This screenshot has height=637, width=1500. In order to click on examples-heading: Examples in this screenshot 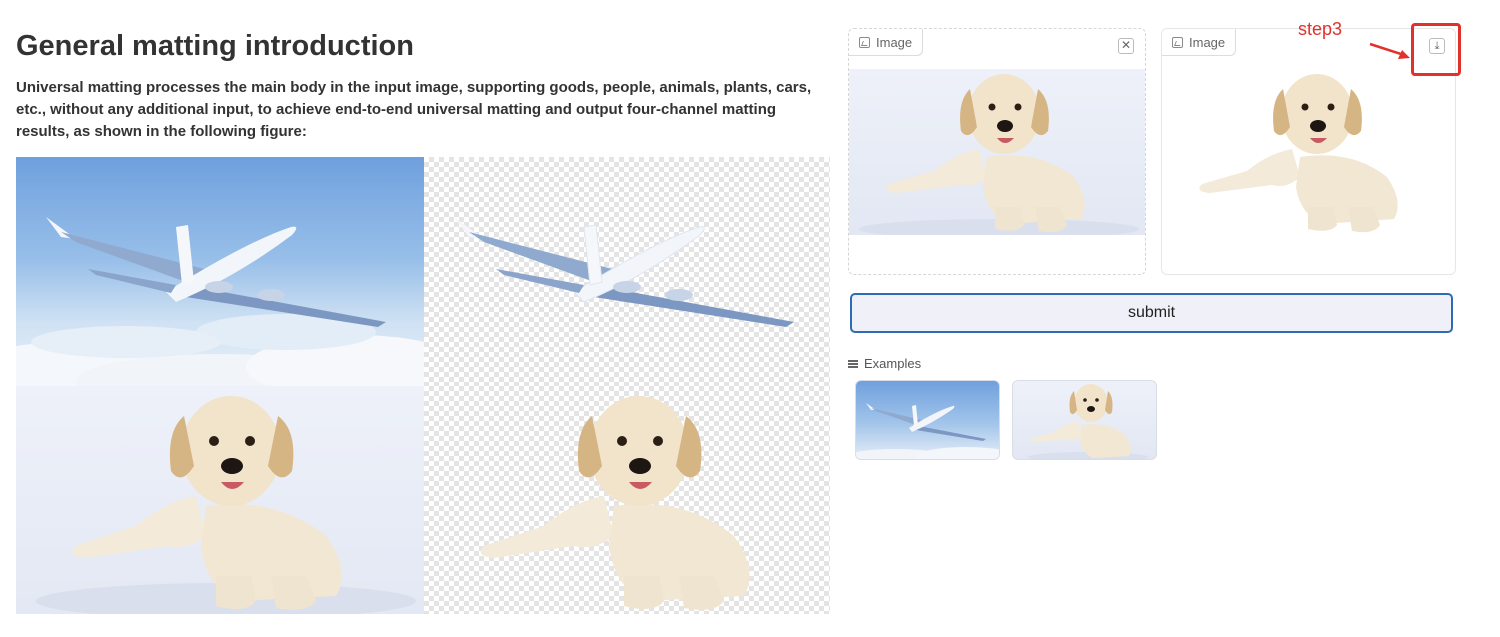, I will do `click(884, 363)`.